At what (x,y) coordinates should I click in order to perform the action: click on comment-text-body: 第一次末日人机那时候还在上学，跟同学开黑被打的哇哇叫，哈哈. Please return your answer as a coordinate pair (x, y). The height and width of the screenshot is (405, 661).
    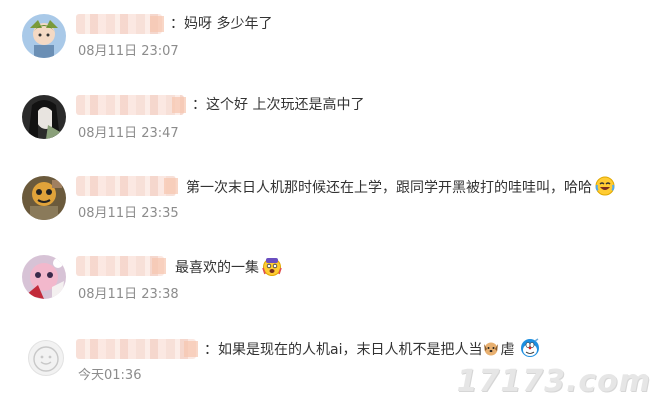
    Looking at the image, I should click on (389, 188).